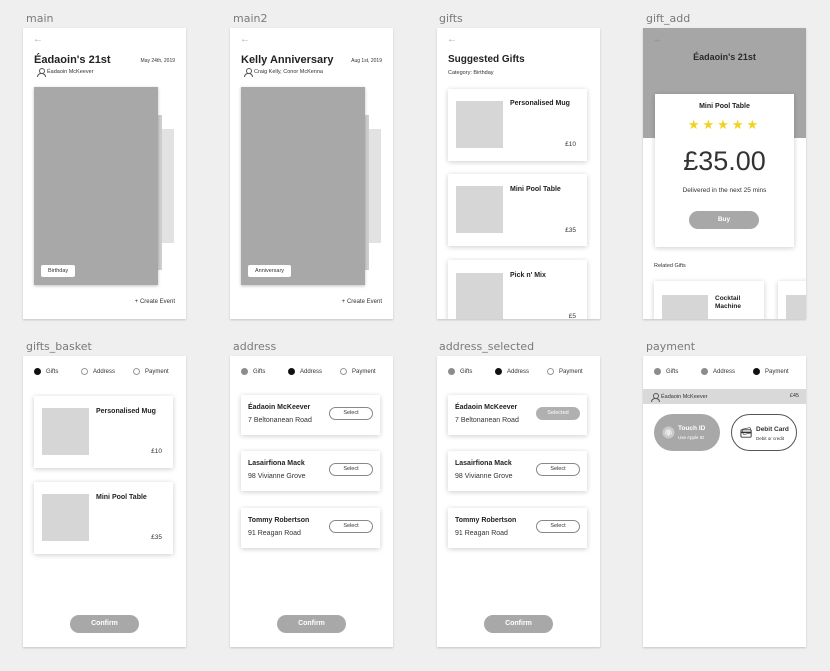  What do you see at coordinates (794, 396) in the screenshot?
I see `payment-amount: £45` at bounding box center [794, 396].